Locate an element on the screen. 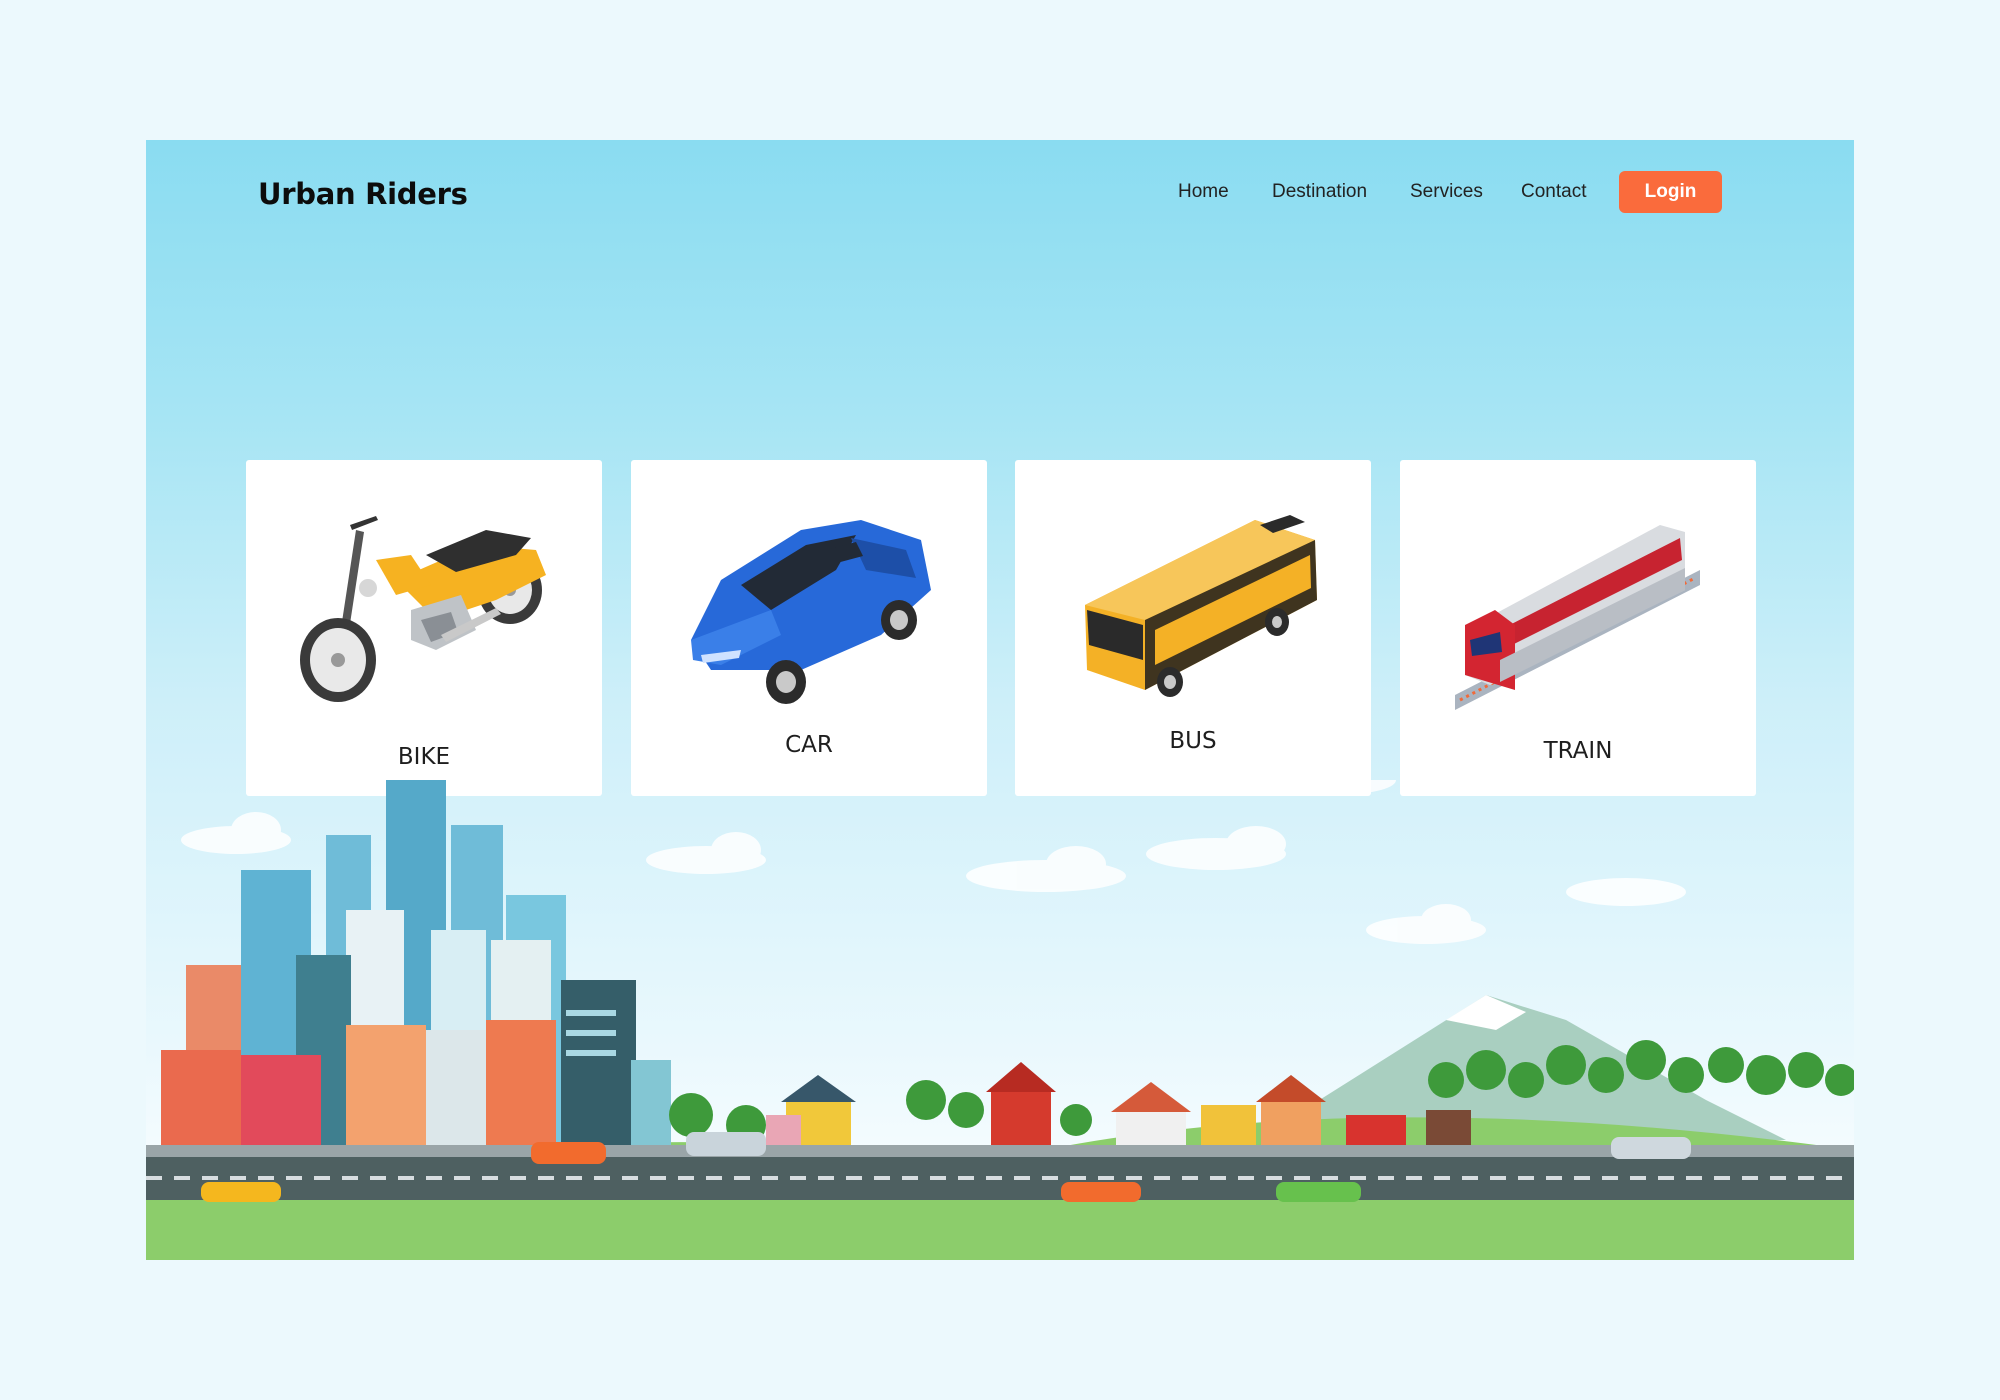 The height and width of the screenshot is (1400, 2000). transport-card-car: CAR is located at coordinates (809, 628).